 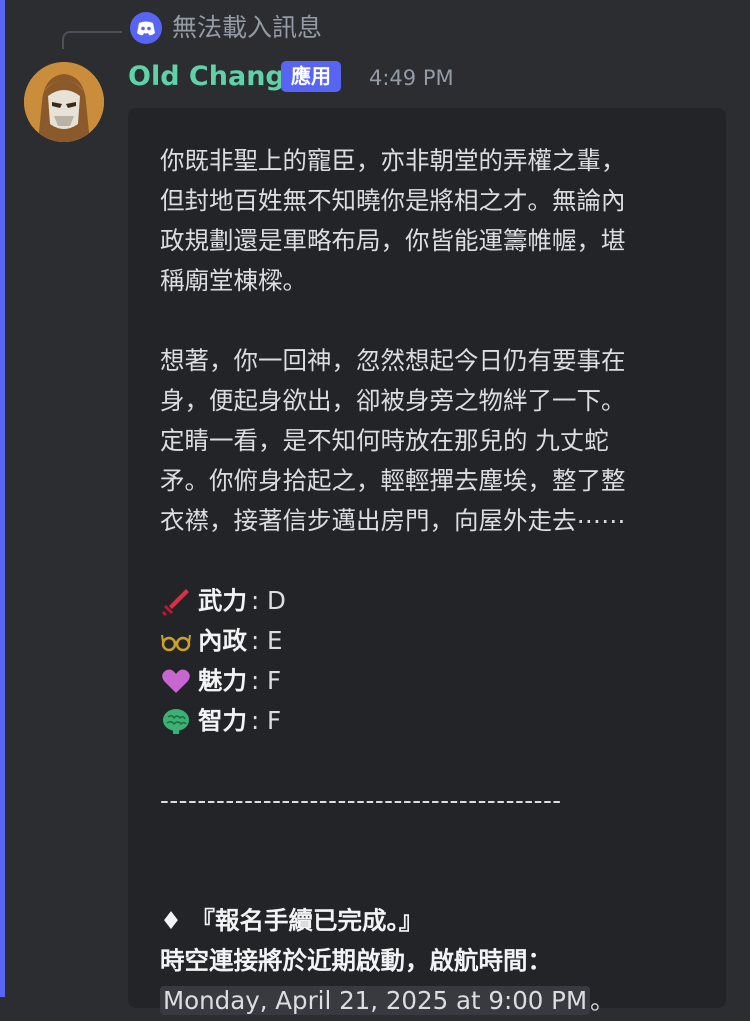 I want to click on message-timestamp: 4:49 PM, so click(x=411, y=78).